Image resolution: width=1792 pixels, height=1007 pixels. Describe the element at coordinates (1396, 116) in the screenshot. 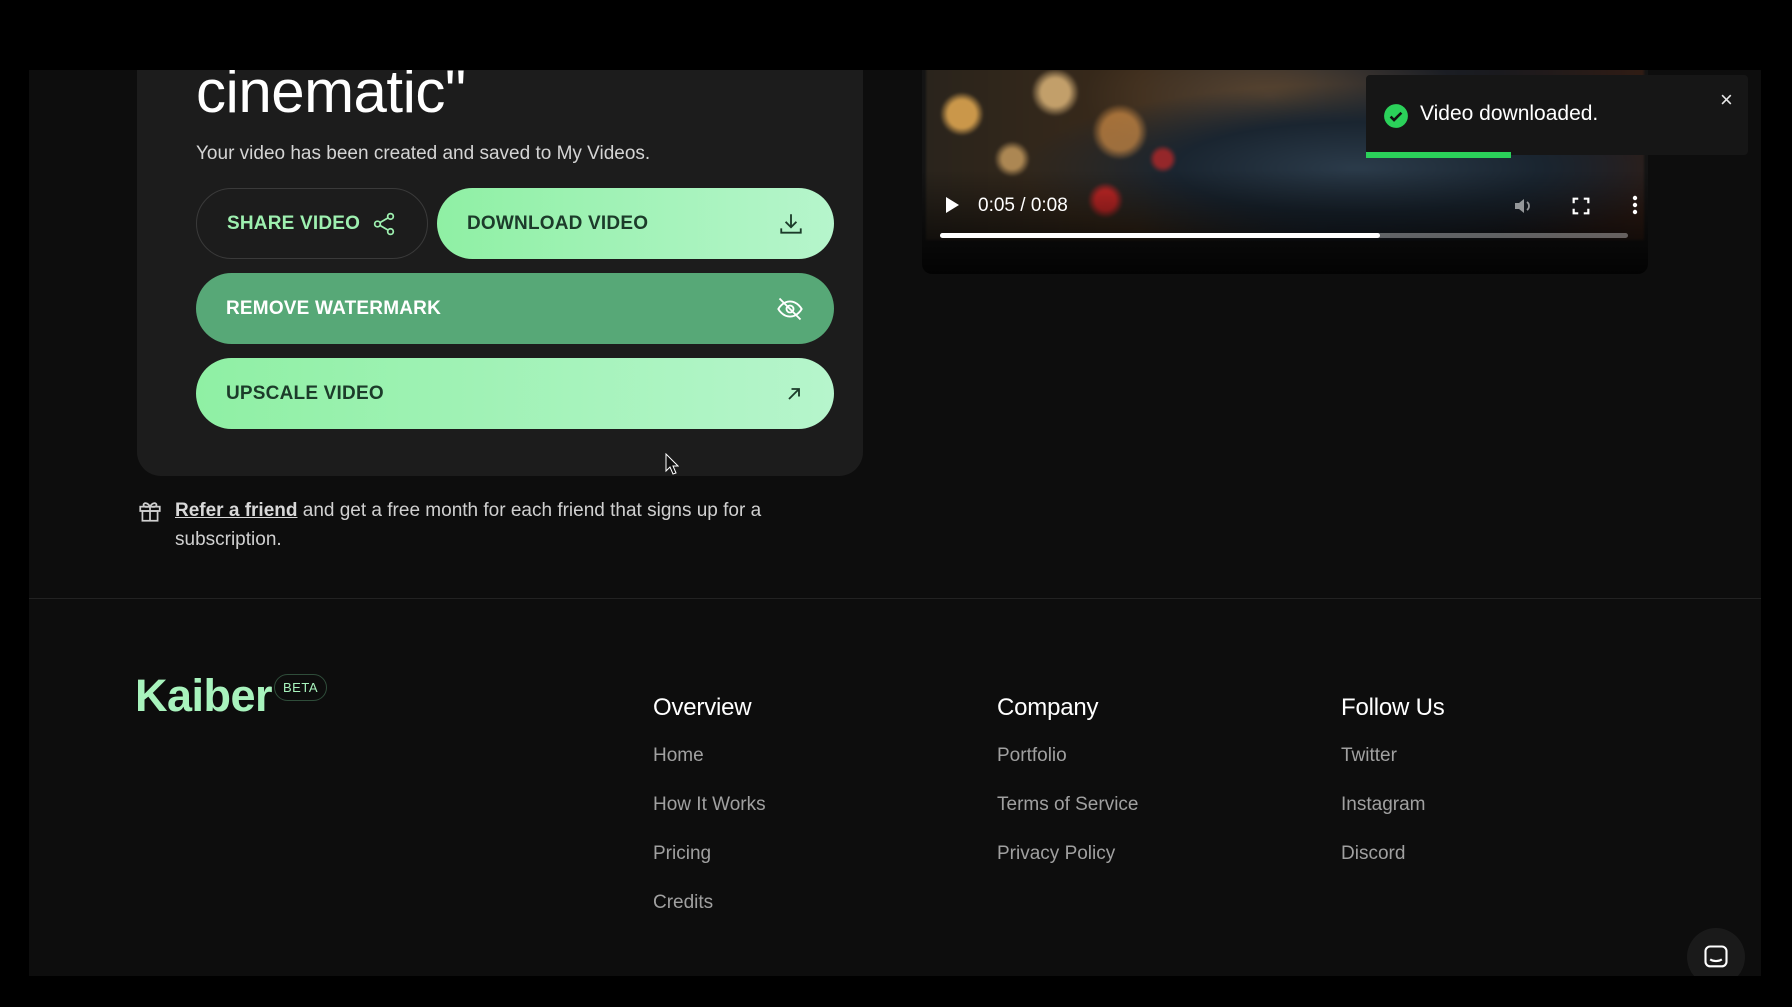

I see `check-circle-icon` at that location.